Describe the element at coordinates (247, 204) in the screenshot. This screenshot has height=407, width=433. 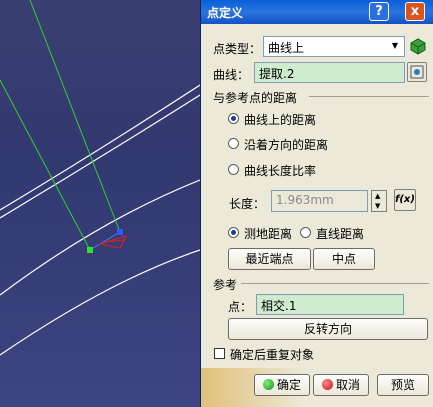
I see `length-label: 长度：` at that location.